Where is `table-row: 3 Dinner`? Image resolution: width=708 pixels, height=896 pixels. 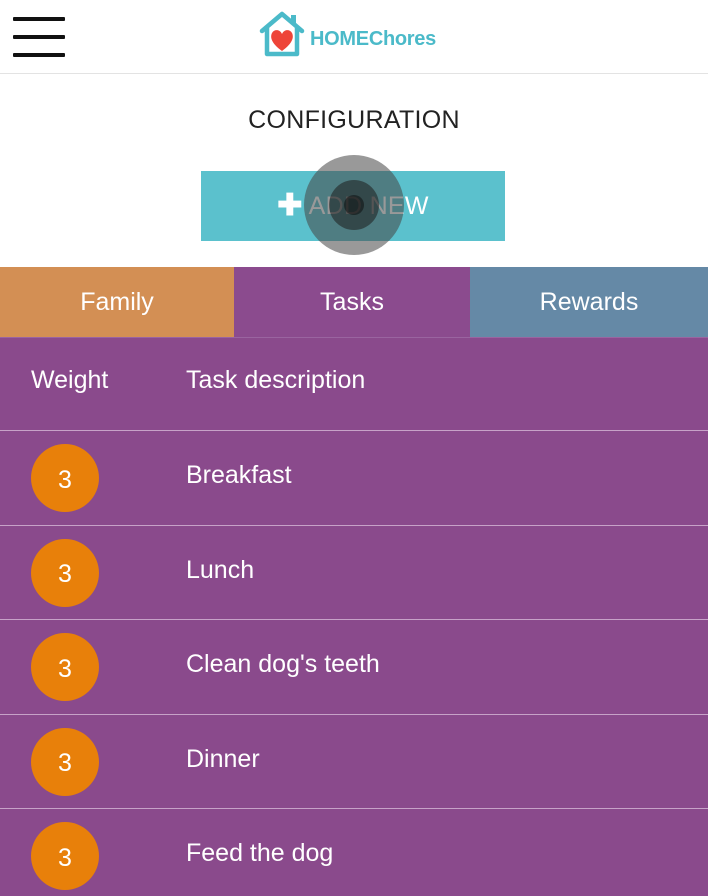 table-row: 3 Dinner is located at coordinates (354, 762).